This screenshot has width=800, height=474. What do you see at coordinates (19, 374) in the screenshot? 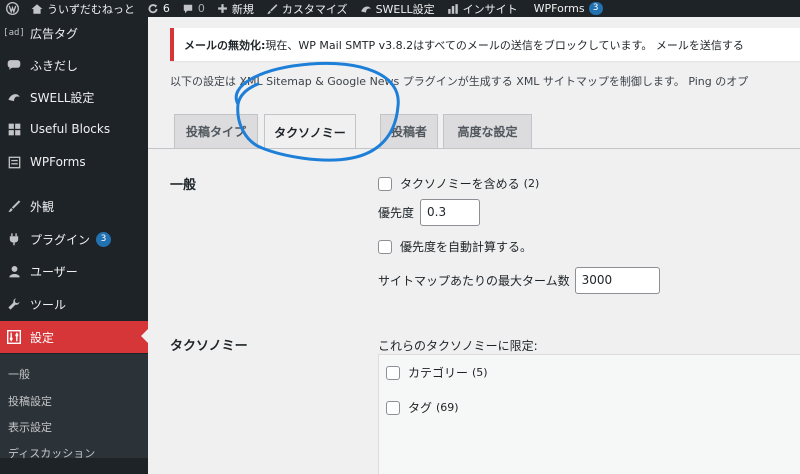
I see `submenu-item-general: 一般` at bounding box center [19, 374].